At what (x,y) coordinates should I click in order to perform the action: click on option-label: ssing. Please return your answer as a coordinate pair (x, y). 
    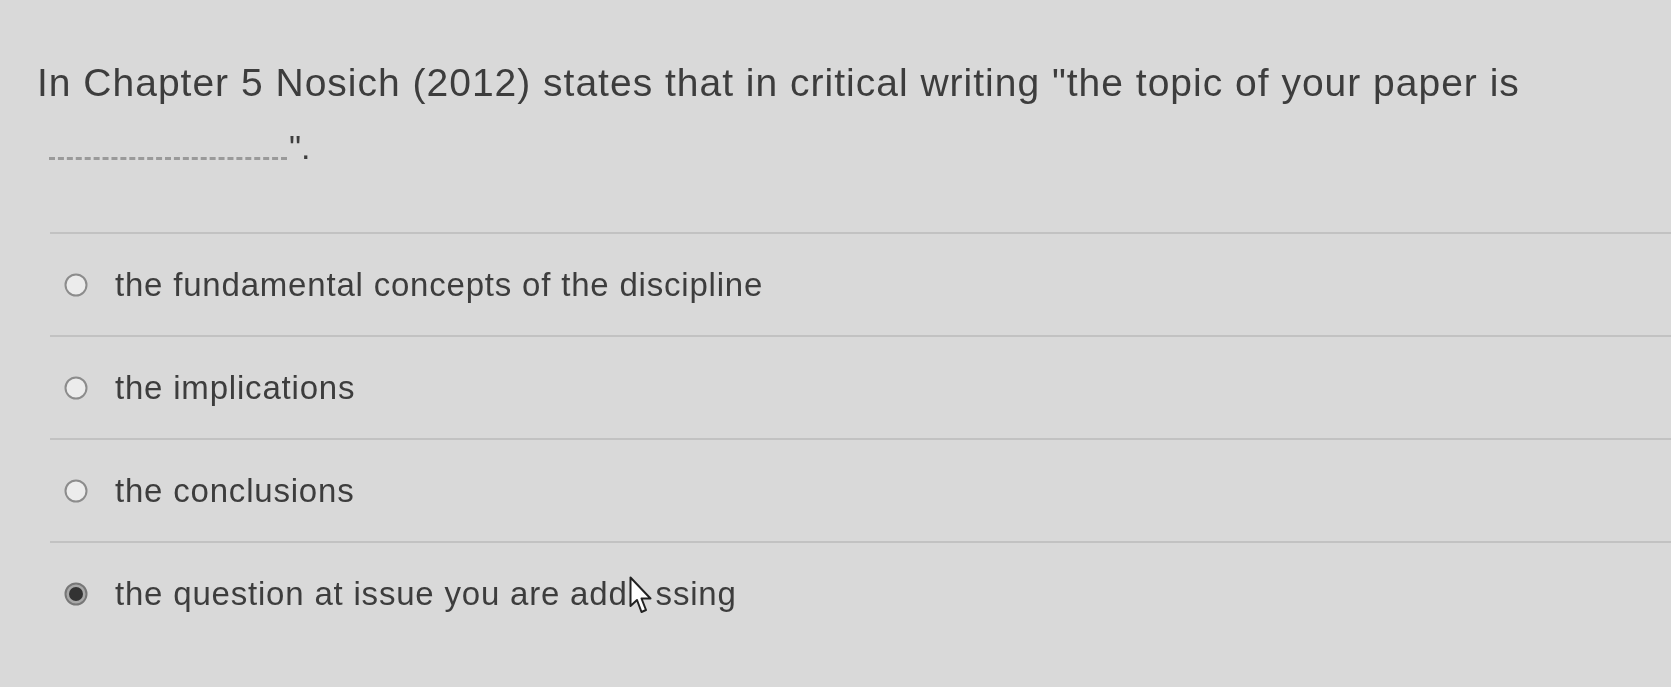
    Looking at the image, I should click on (696, 593).